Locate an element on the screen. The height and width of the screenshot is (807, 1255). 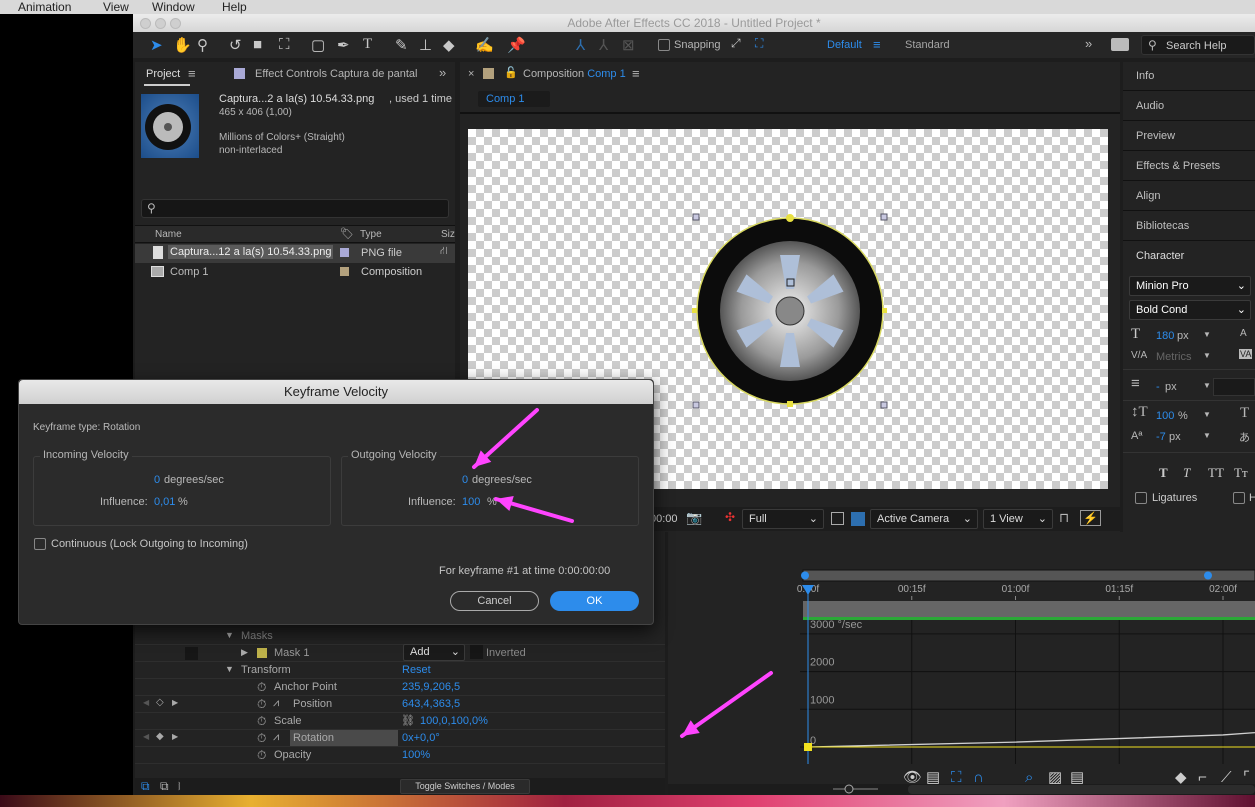
transparency-grid-icon is located at coordinates (858, 519).